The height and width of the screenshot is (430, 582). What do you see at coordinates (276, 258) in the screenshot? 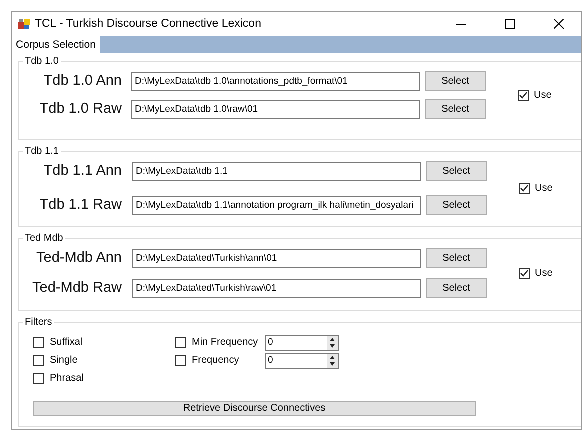
I see `path-field: D:\MyLexData\ted\Turkish\ann\01` at bounding box center [276, 258].